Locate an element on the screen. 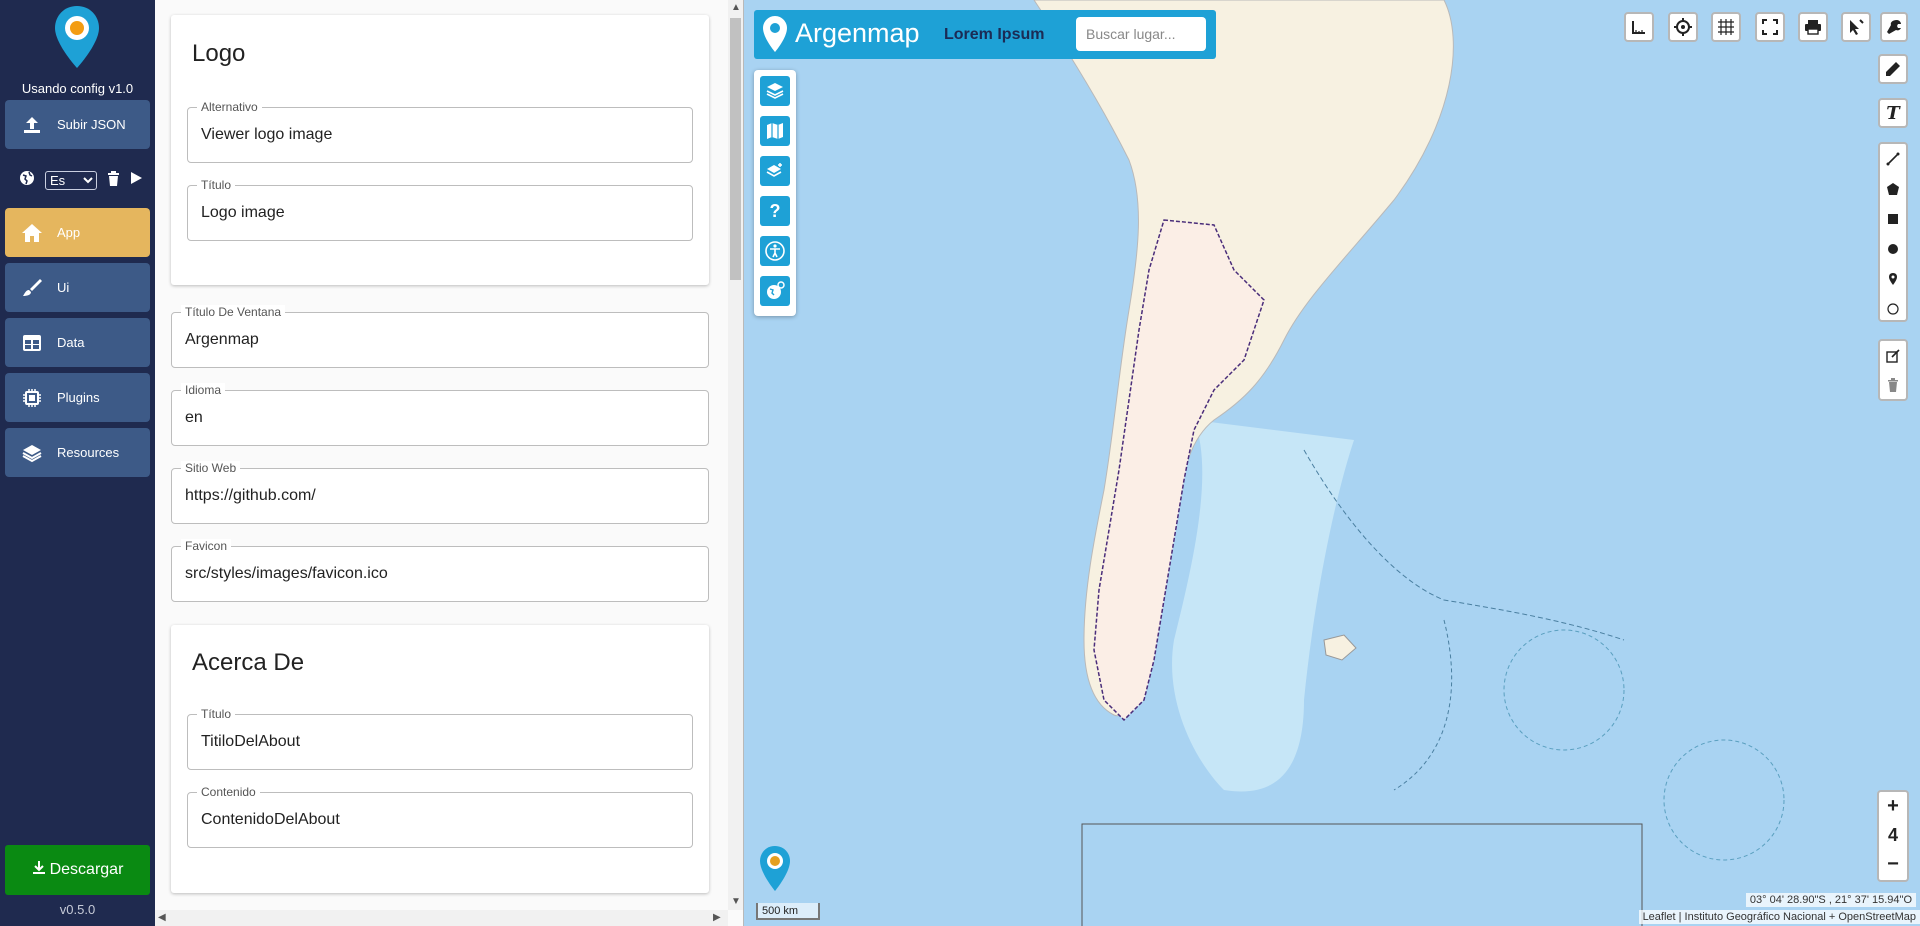 This screenshot has width=1920, height=926. draw-circle-marker-icon is located at coordinates (1893, 309).